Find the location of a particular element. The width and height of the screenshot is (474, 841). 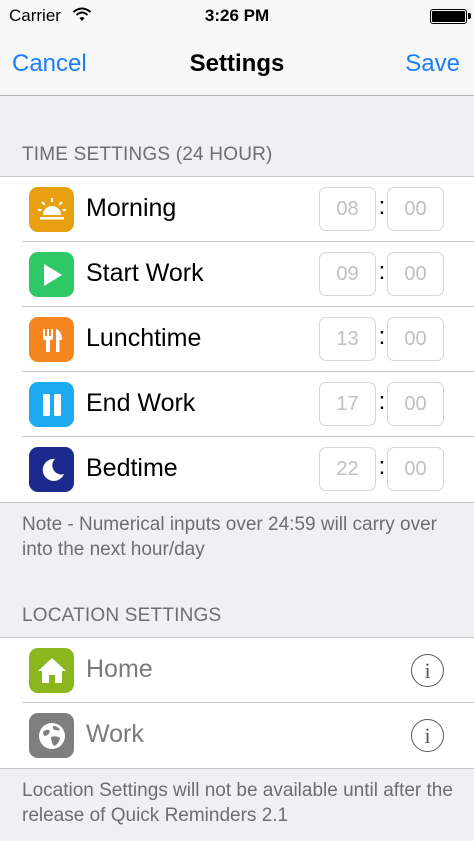

time-row-end-work: End Work 17 : 00 is located at coordinates (237, 404).